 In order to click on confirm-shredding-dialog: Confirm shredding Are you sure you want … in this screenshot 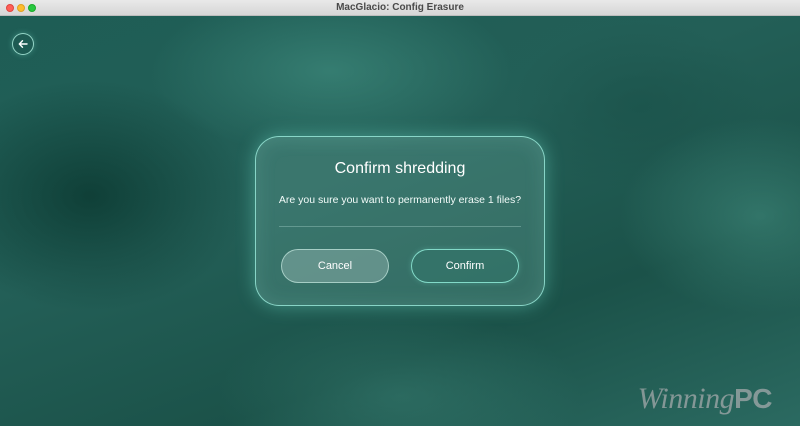, I will do `click(400, 221)`.